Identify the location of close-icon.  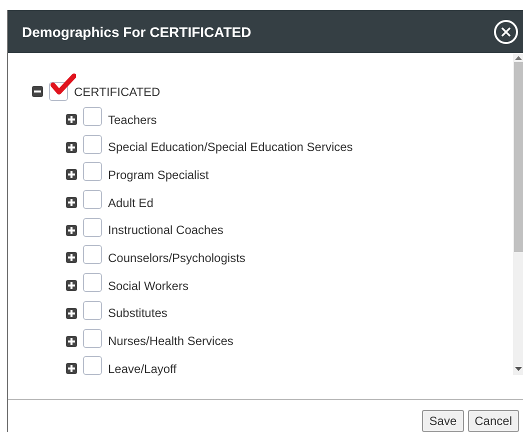
(506, 31).